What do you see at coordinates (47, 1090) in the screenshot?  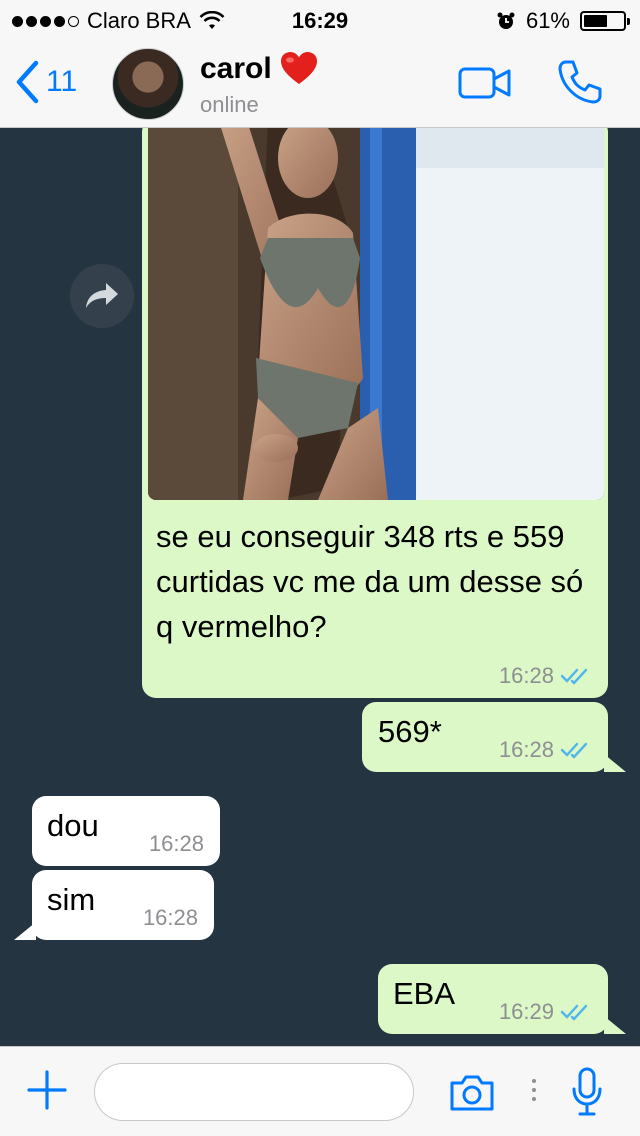 I see `plus-icon` at bounding box center [47, 1090].